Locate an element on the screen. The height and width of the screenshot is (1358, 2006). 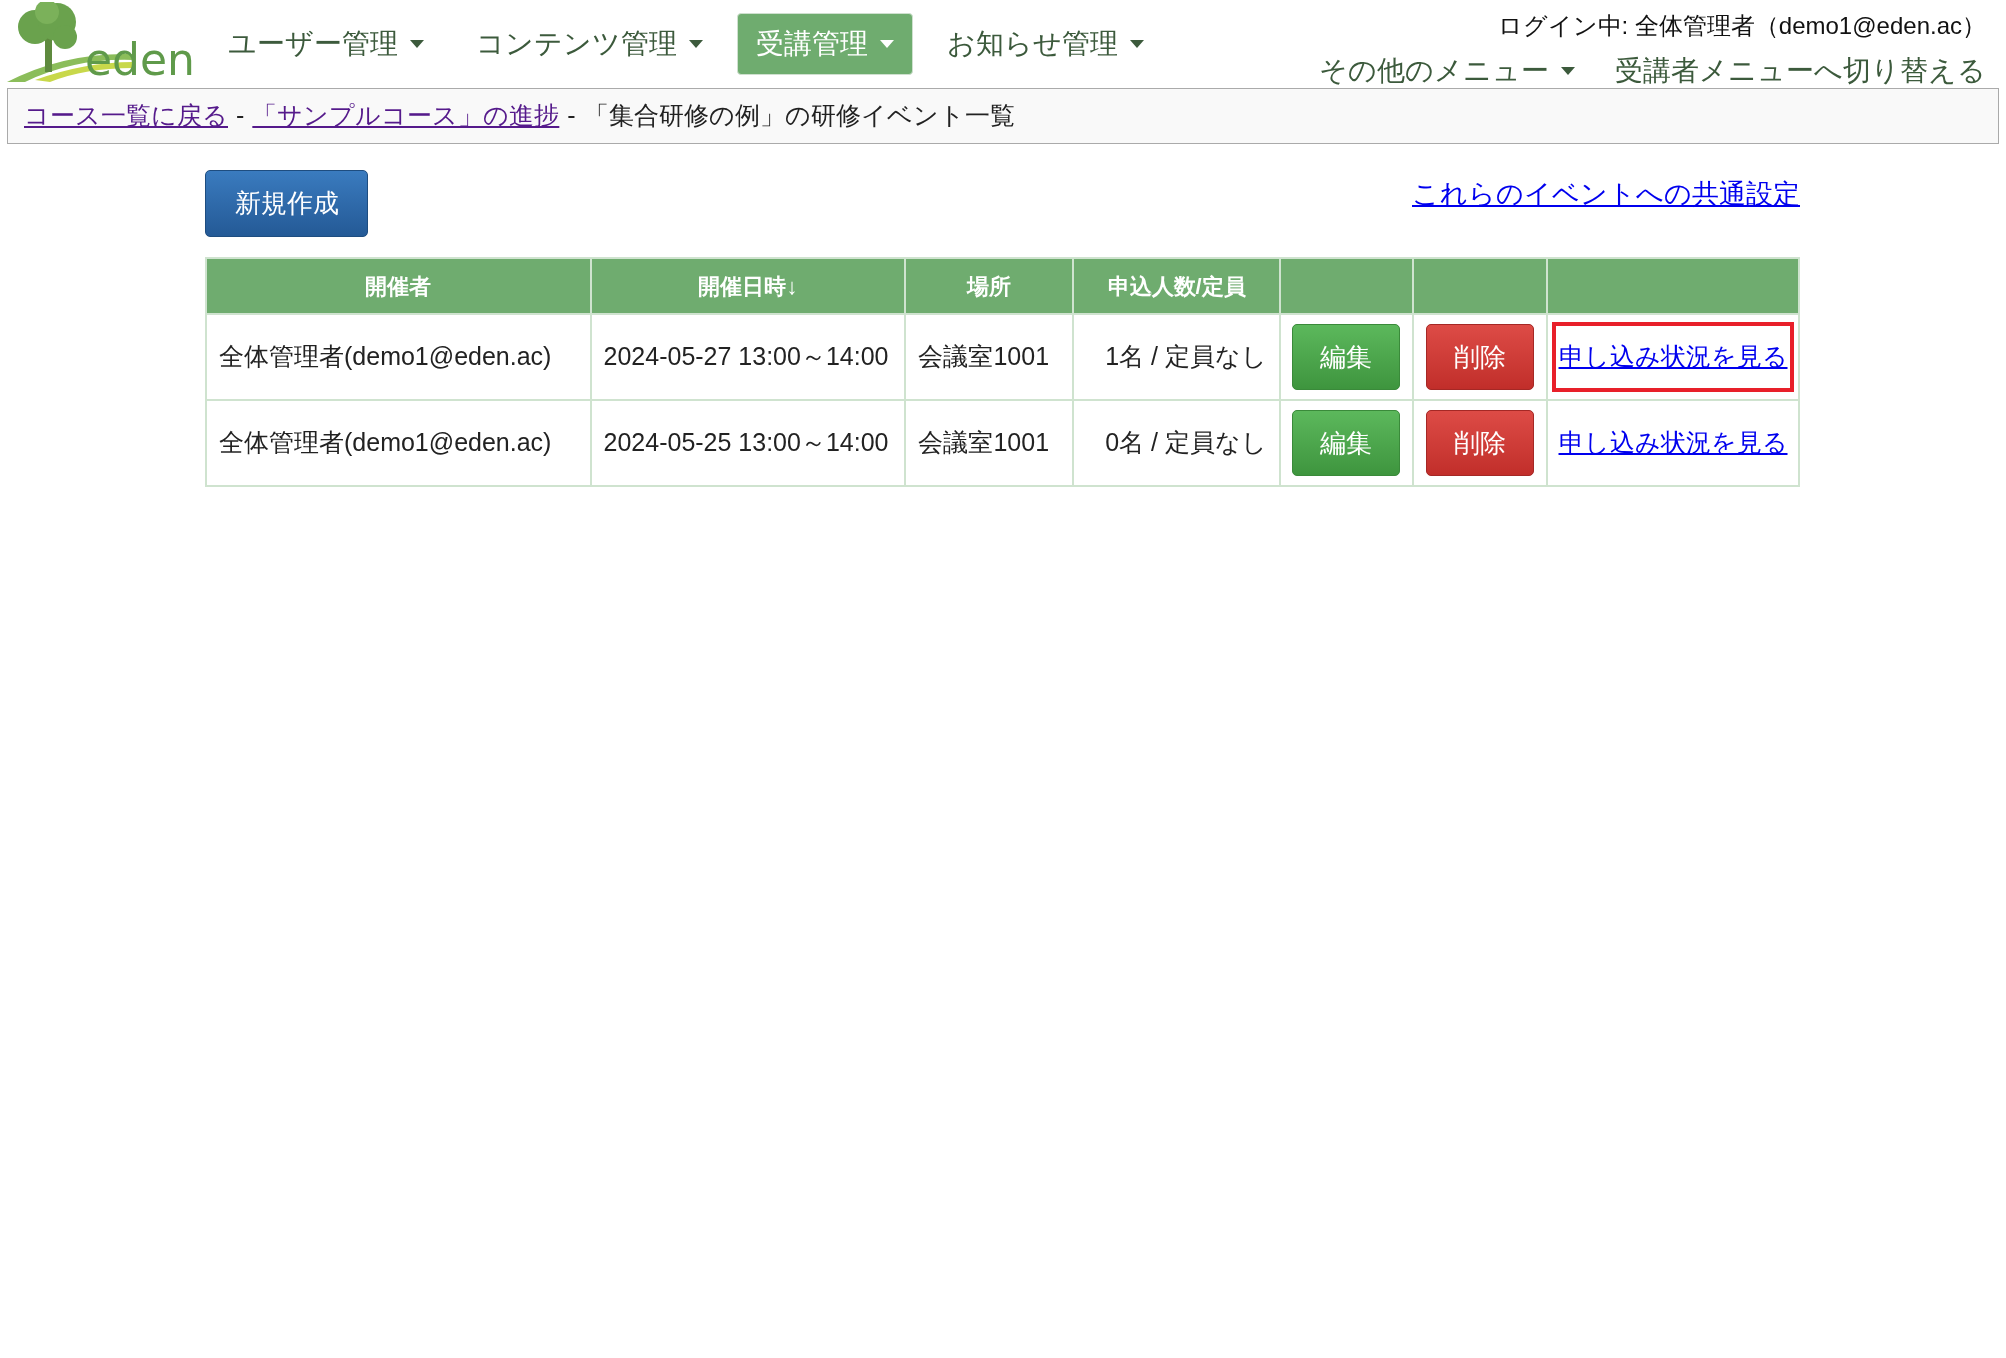
nav-menu-item: コンテンツ管理 is located at coordinates (589, 44).